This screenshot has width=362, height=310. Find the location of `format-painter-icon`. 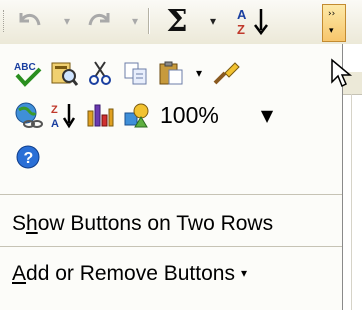

format-painter-icon is located at coordinates (226, 73).